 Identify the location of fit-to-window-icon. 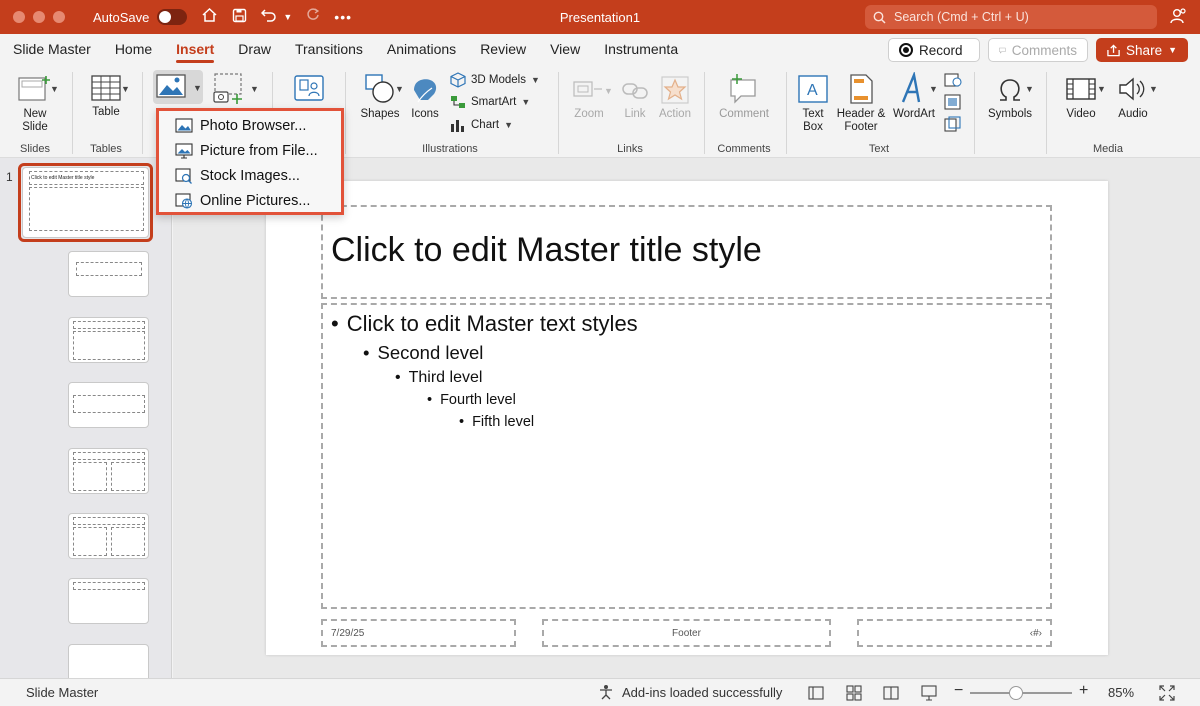
(1167, 693).